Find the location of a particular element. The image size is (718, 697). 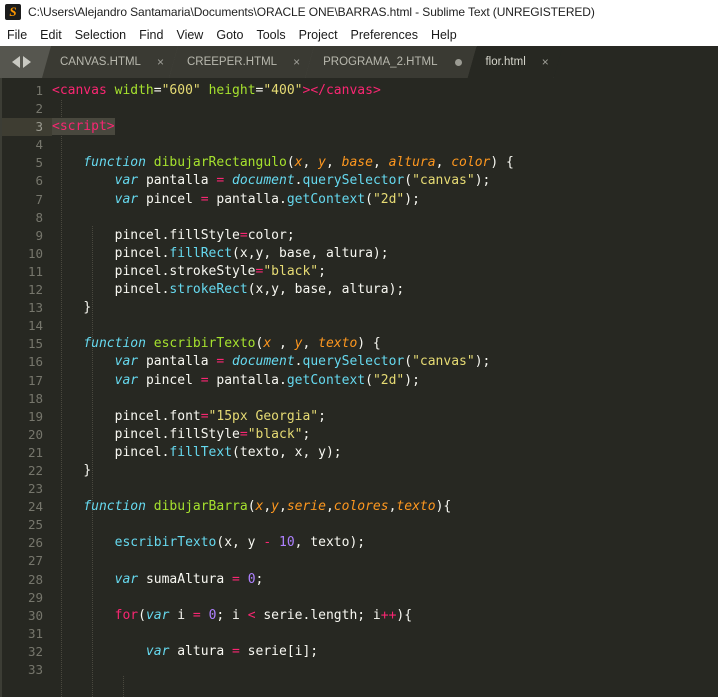

tab-label: PROGRAMA_2.HTML is located at coordinates (380, 62).